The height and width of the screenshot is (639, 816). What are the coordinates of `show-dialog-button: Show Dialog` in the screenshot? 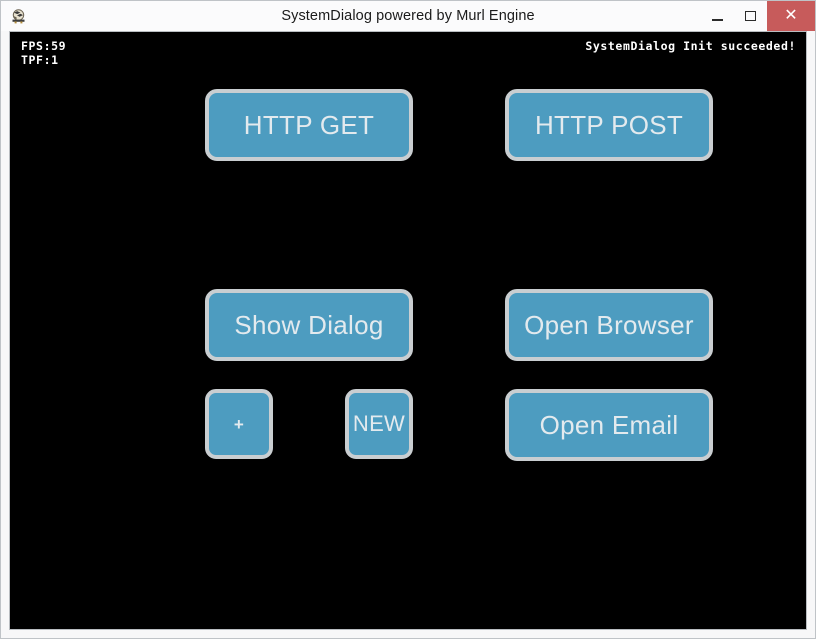 It's located at (309, 325).